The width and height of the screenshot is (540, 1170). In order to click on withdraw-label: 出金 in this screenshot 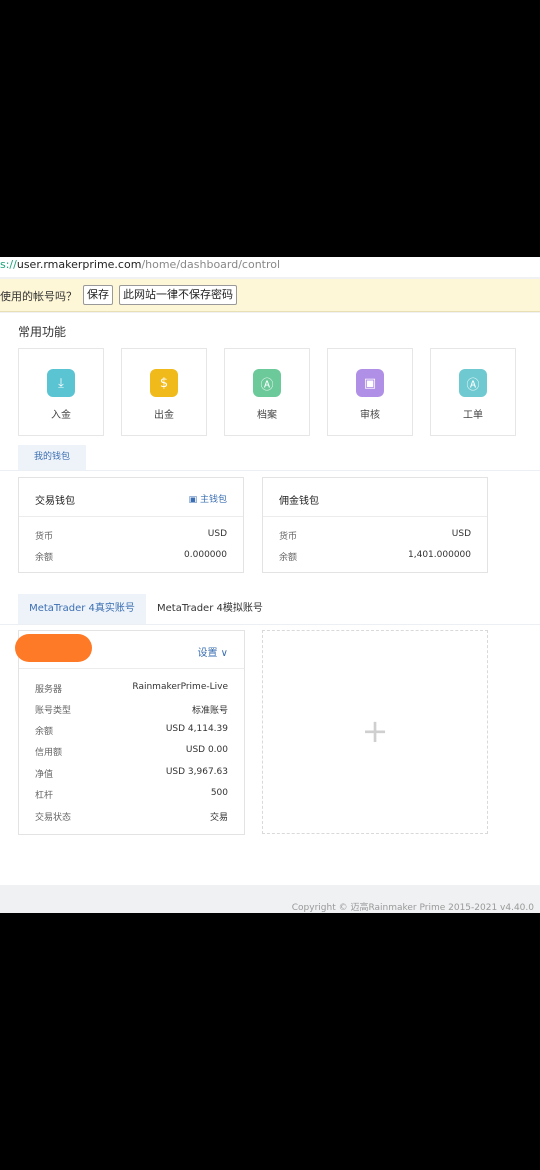, I will do `click(164, 415)`.